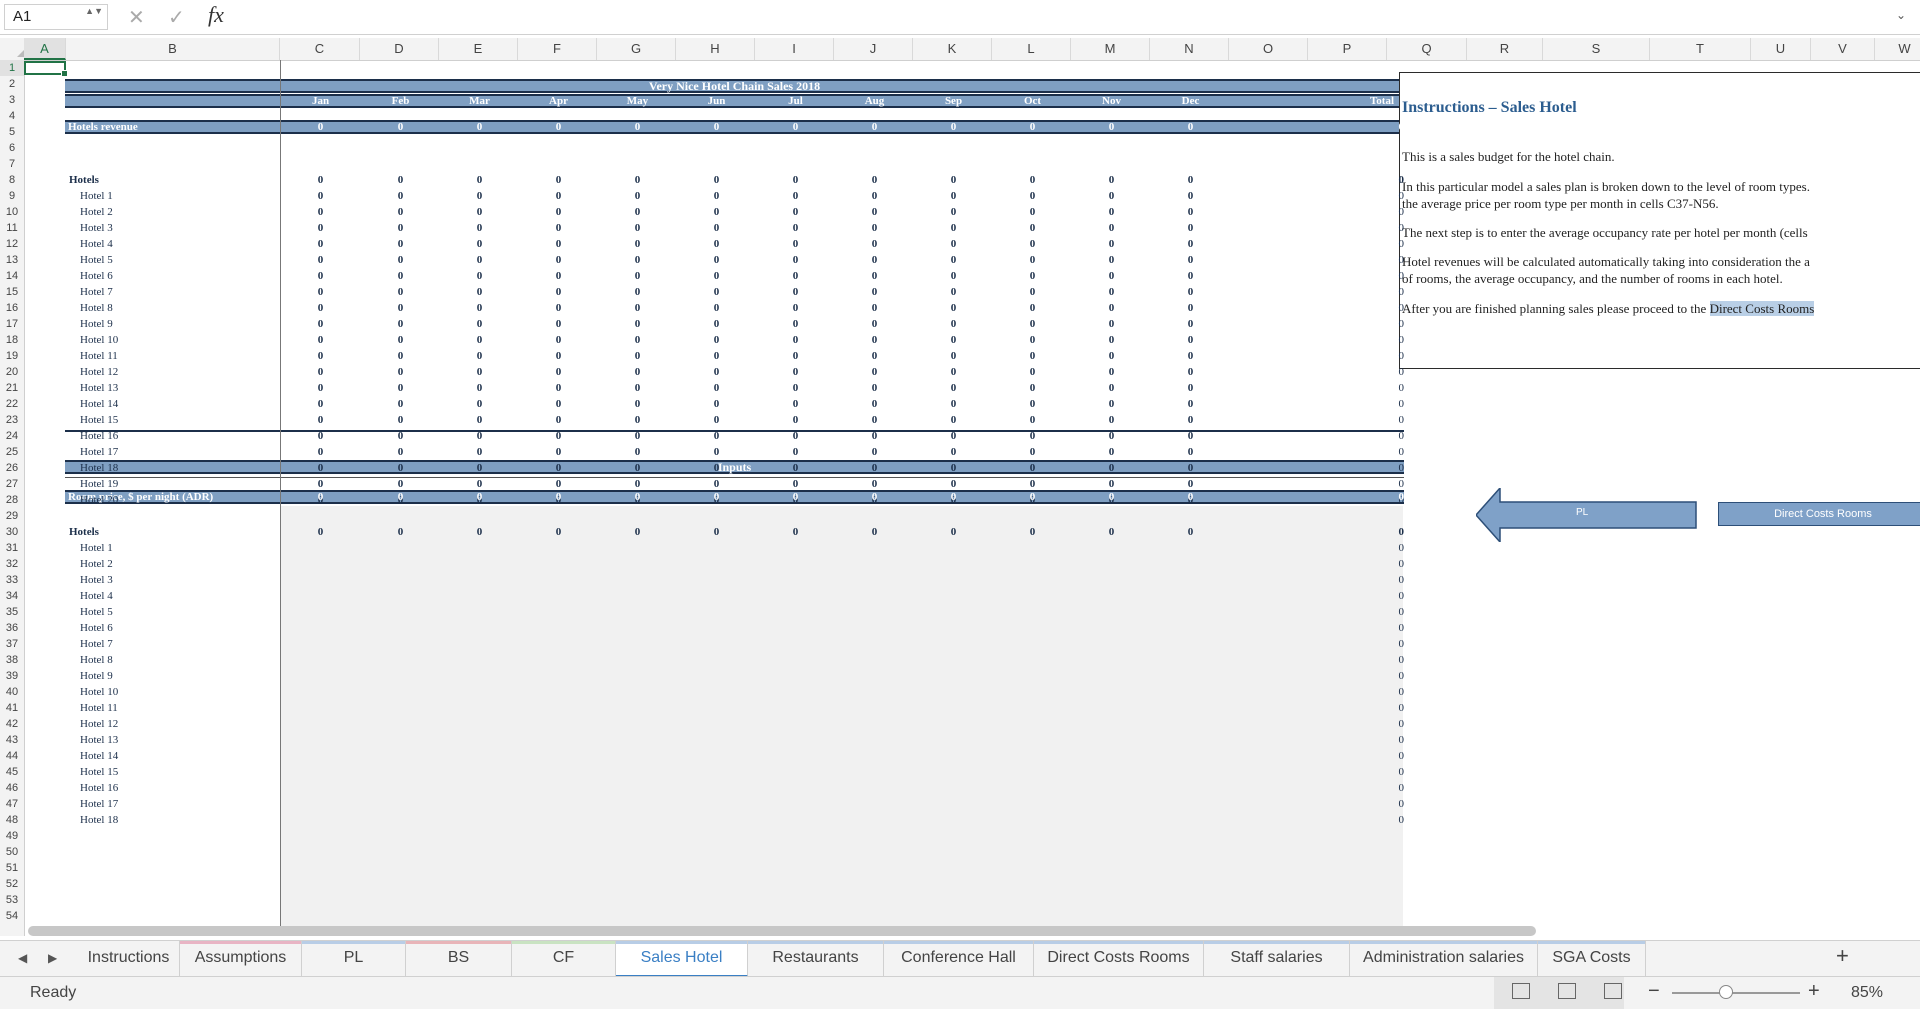 The height and width of the screenshot is (1009, 1920). What do you see at coordinates (12, 564) in the screenshot?
I see `row-header-32: 32` at bounding box center [12, 564].